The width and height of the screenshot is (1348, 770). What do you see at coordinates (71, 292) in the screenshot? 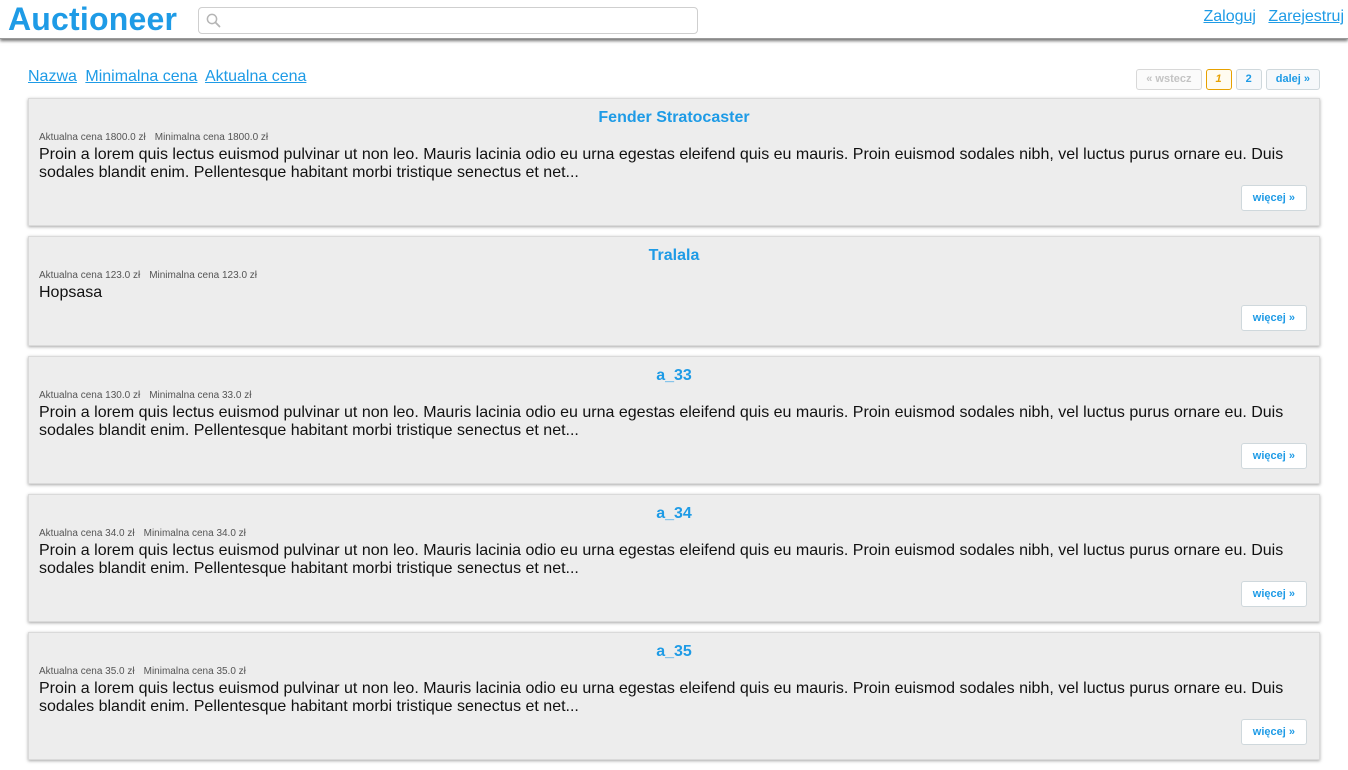
I see `auction-description: Hopsasa` at bounding box center [71, 292].